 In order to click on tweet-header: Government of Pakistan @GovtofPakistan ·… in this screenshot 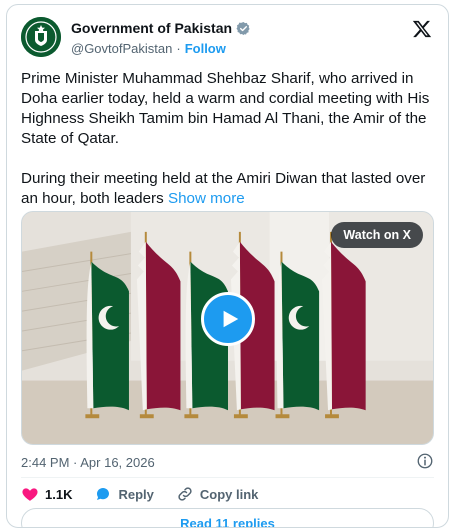, I will do `click(227, 39)`.